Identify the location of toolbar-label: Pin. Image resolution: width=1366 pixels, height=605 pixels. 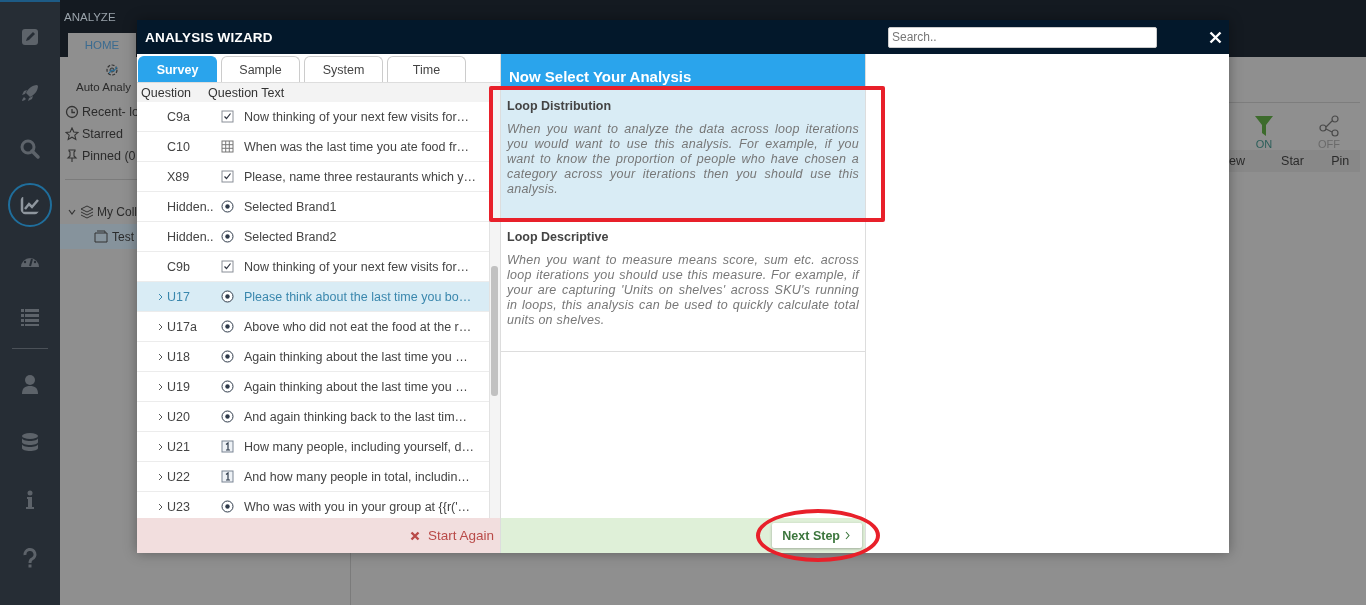
(1340, 161).